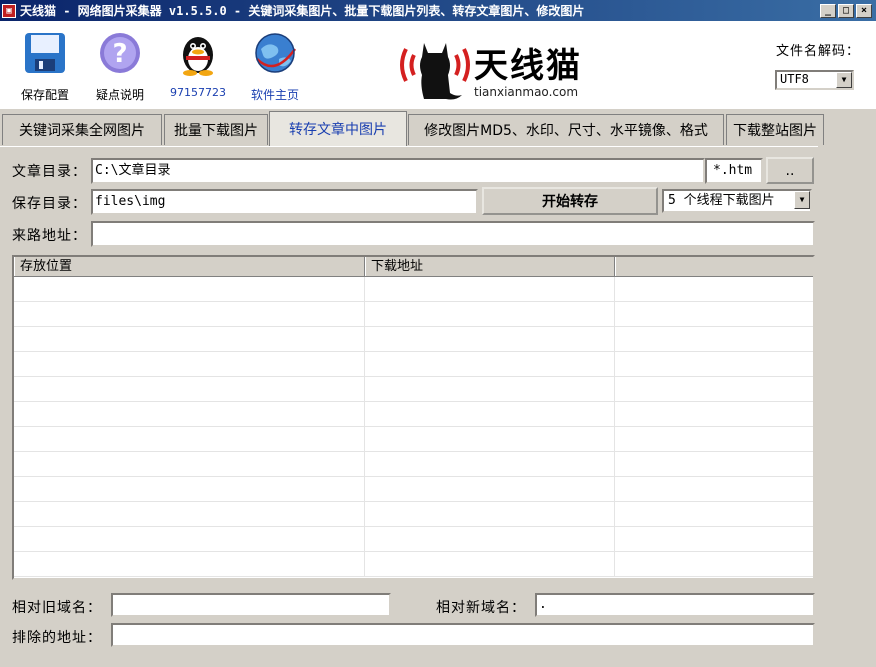 Image resolution: width=876 pixels, height=667 pixels. Describe the element at coordinates (44, 95) in the screenshot. I see `save-config-label: 保存配置` at that location.